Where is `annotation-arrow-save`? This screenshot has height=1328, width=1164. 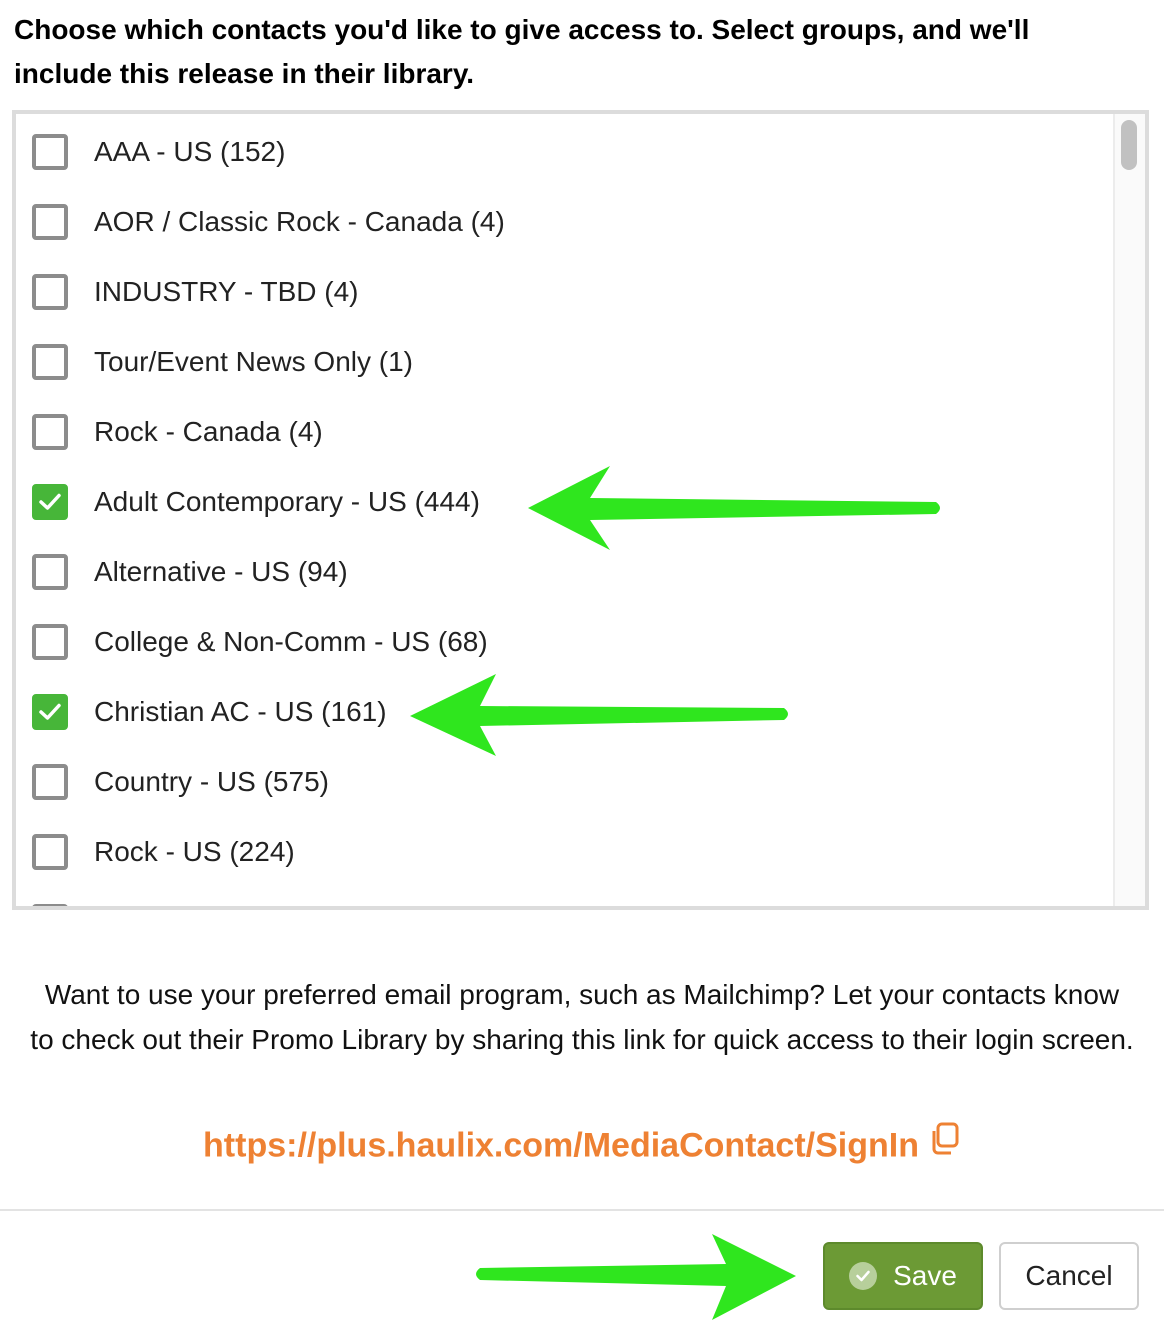 annotation-arrow-save is located at coordinates (636, 1277).